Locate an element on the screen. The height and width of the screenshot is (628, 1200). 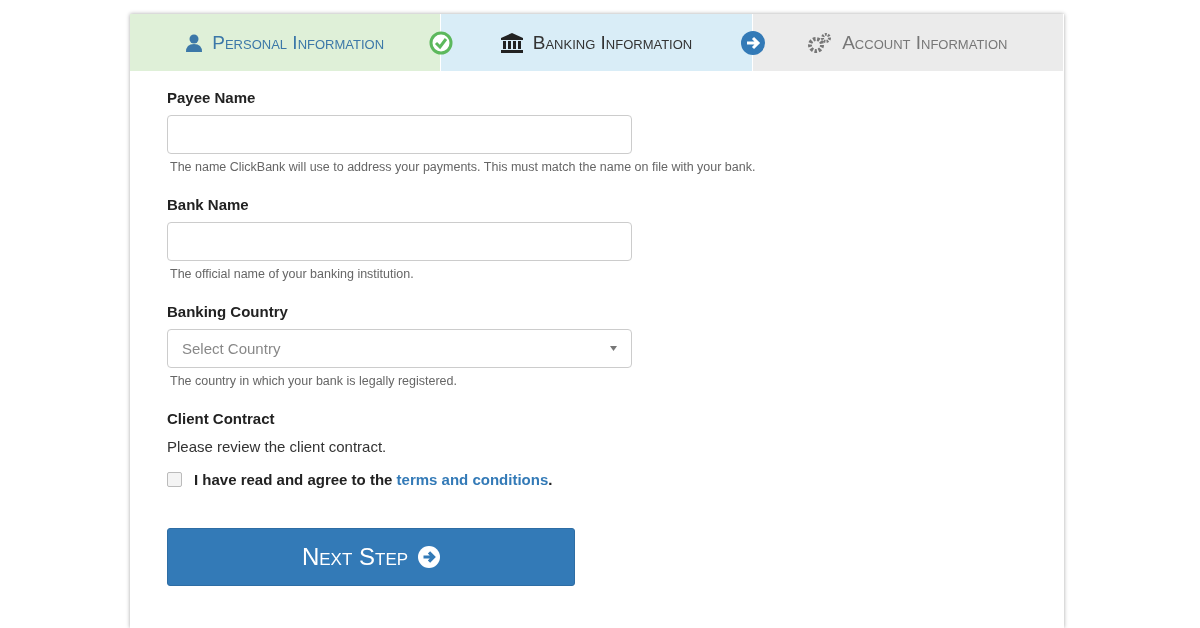
next-step-button: Next Step is located at coordinates (371, 557).